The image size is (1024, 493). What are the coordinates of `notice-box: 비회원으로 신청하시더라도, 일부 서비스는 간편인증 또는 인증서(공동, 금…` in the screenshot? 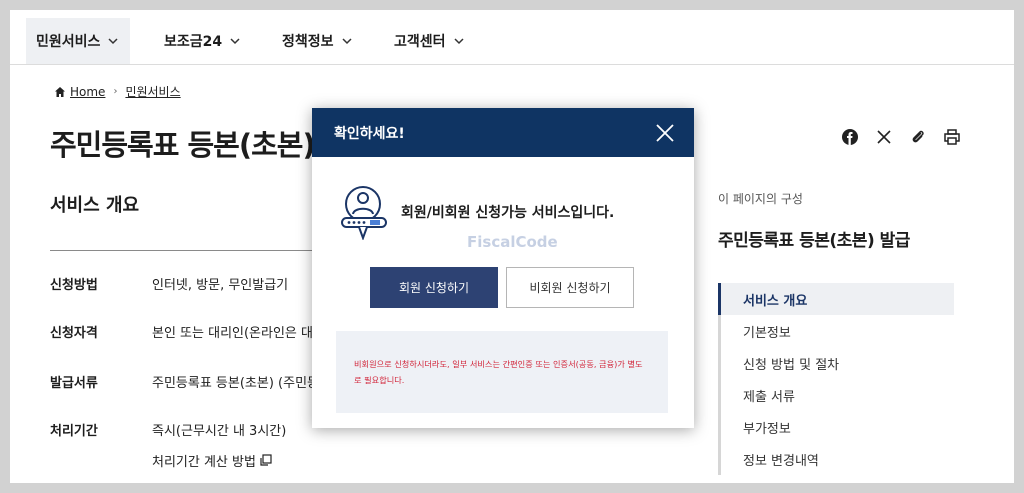 It's located at (502, 372).